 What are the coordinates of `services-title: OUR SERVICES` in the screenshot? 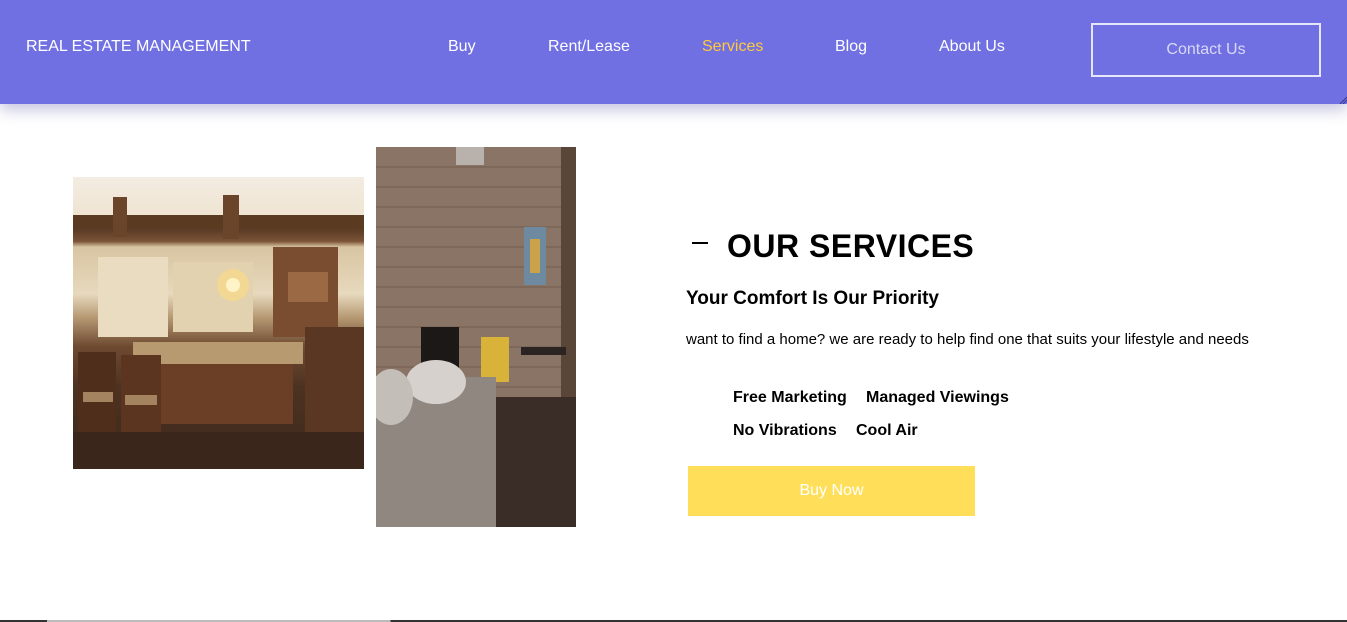 It's located at (851, 246).